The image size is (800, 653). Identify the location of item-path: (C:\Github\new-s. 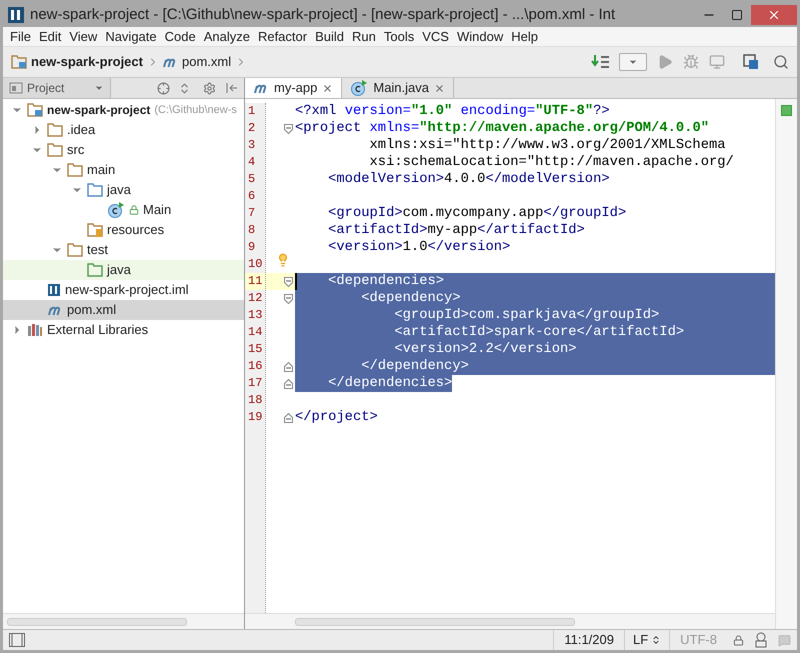
(195, 110).